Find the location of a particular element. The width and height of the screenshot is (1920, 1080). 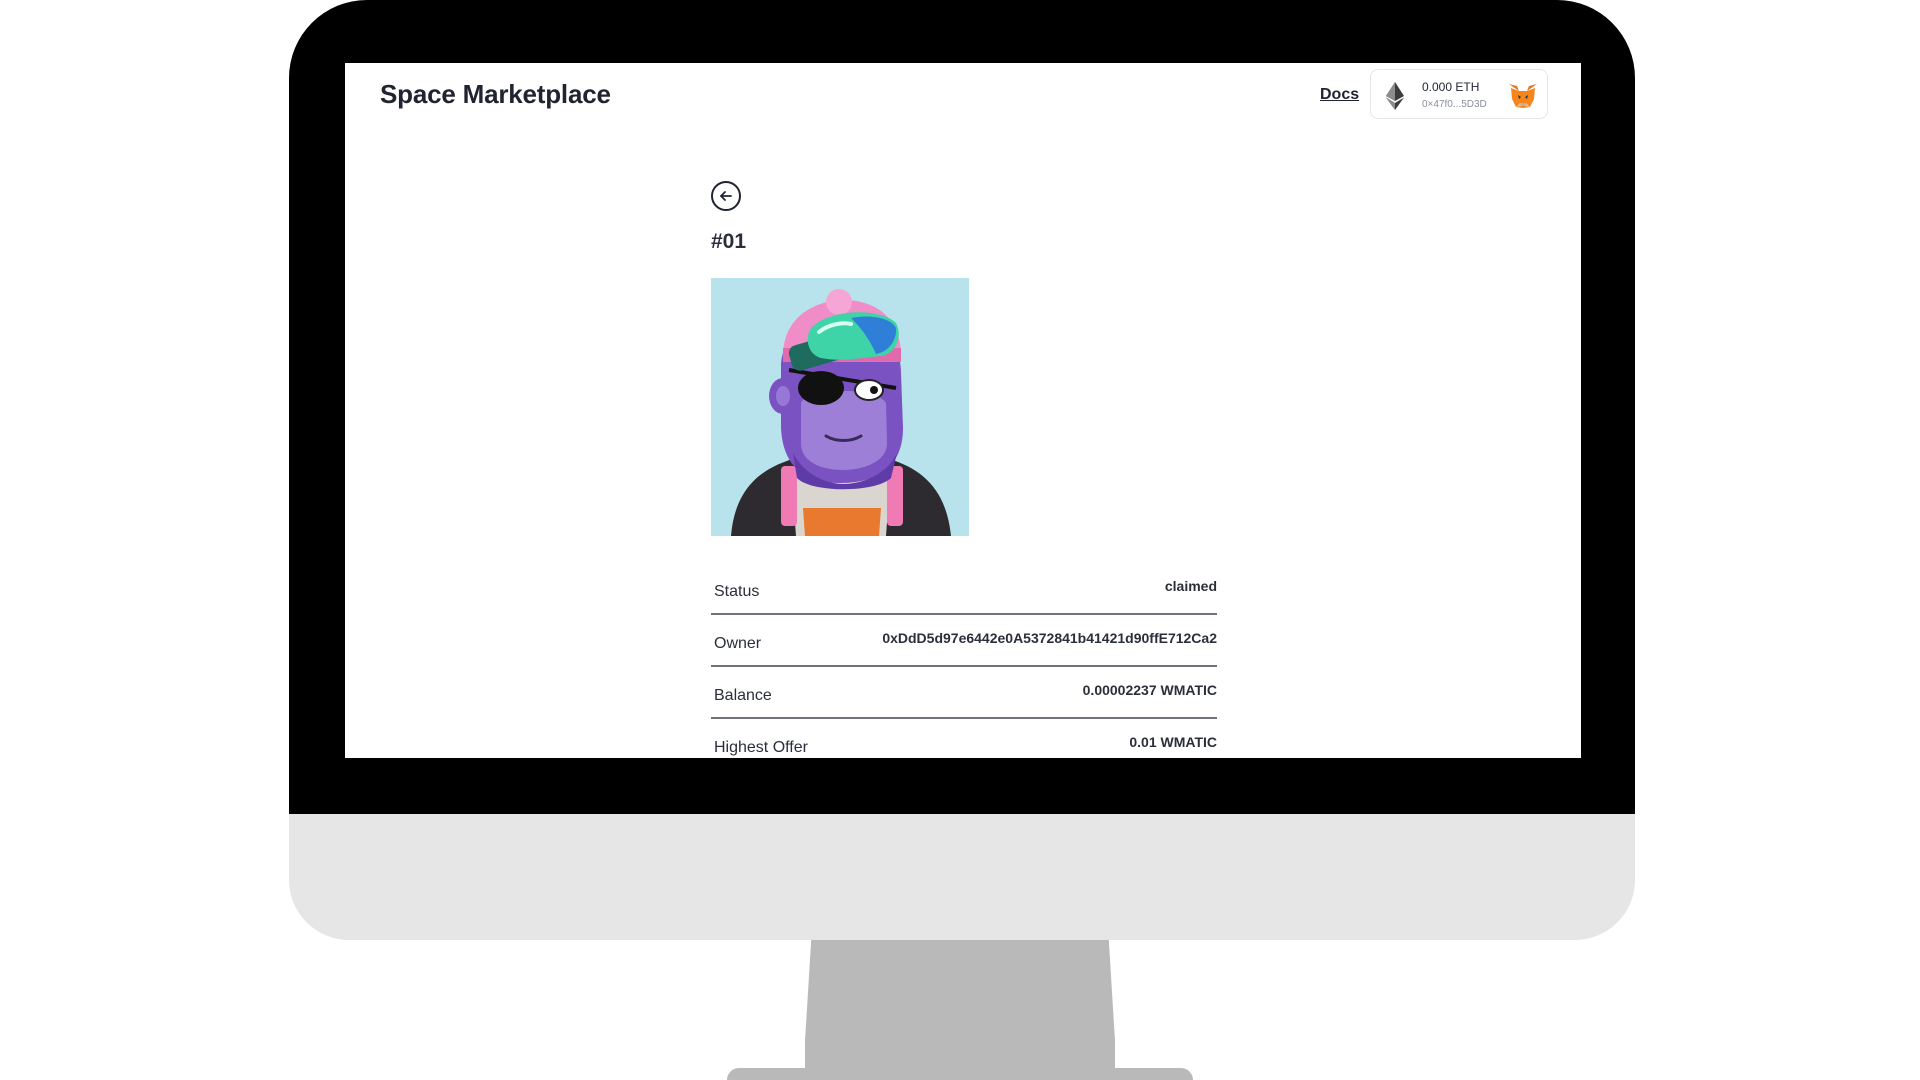

ape-artwork is located at coordinates (840, 407).